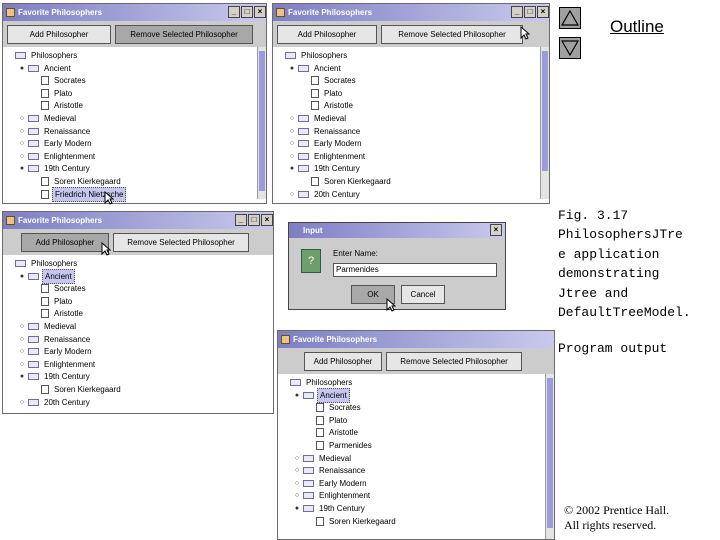 This screenshot has width=720, height=540. What do you see at coordinates (397, 230) in the screenshot?
I see `dialog-title-bar: Input ×` at bounding box center [397, 230].